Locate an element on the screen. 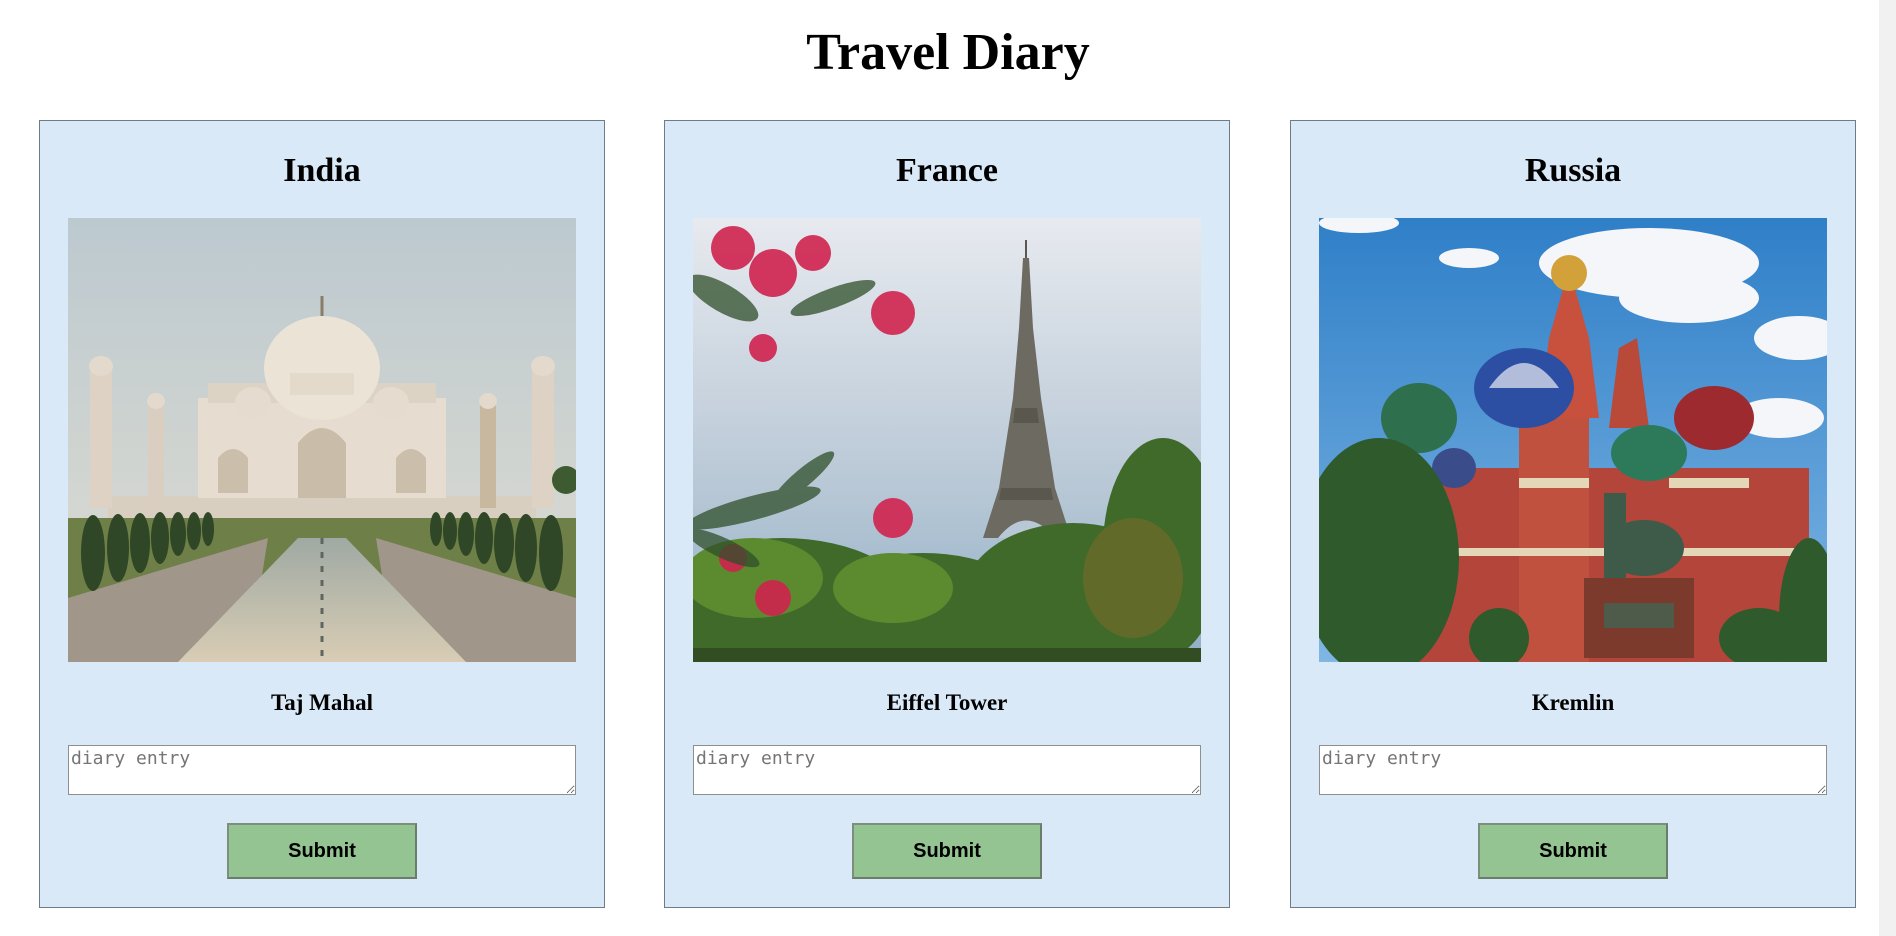  taj-mahal-photo is located at coordinates (322, 440).